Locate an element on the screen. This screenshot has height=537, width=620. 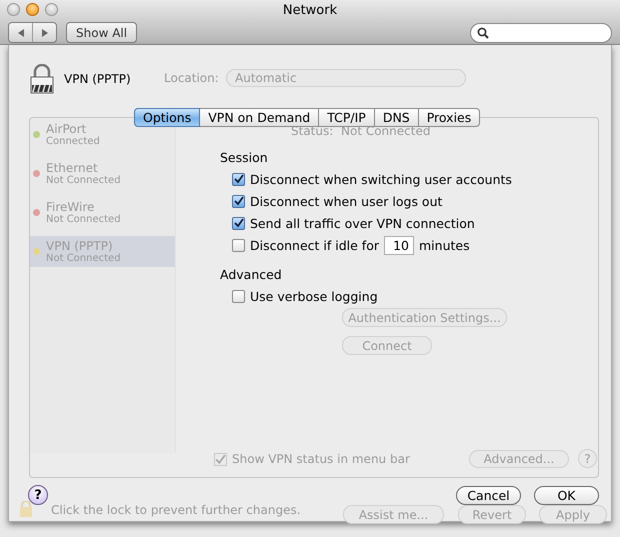
status-value: Not Connected is located at coordinates (385, 131).